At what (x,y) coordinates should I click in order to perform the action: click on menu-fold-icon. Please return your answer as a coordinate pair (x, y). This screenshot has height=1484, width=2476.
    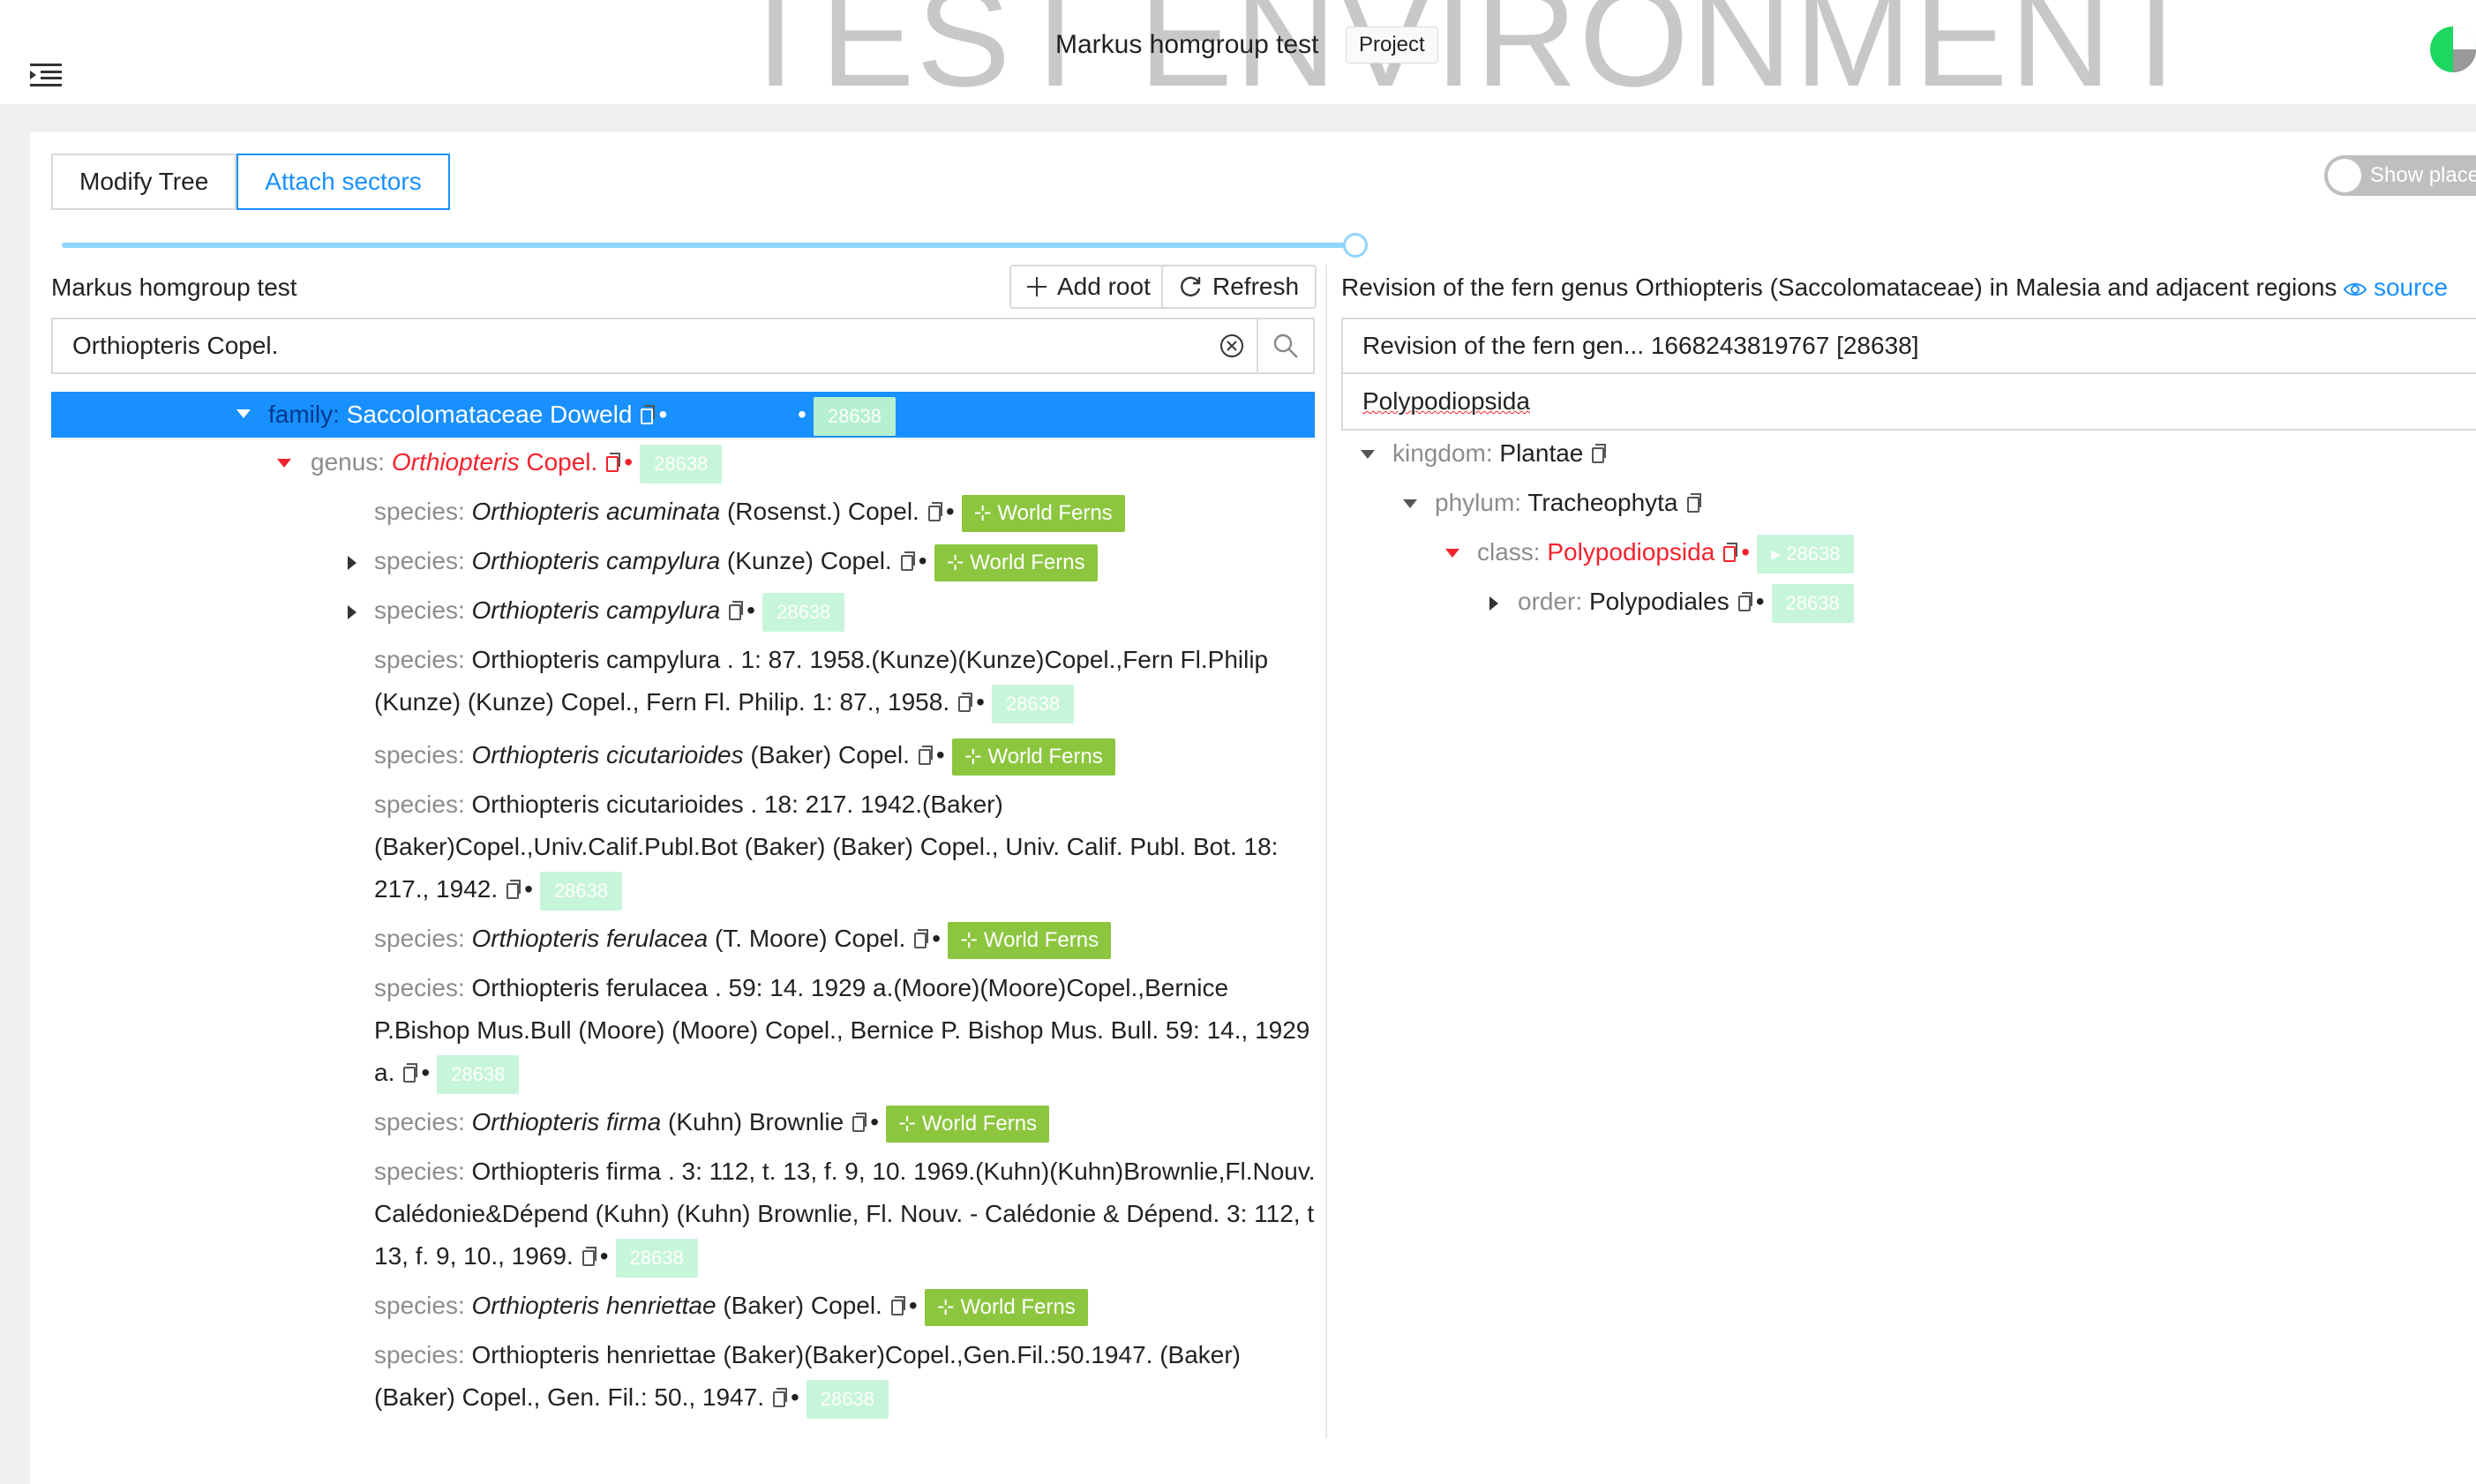
    Looking at the image, I should click on (46, 75).